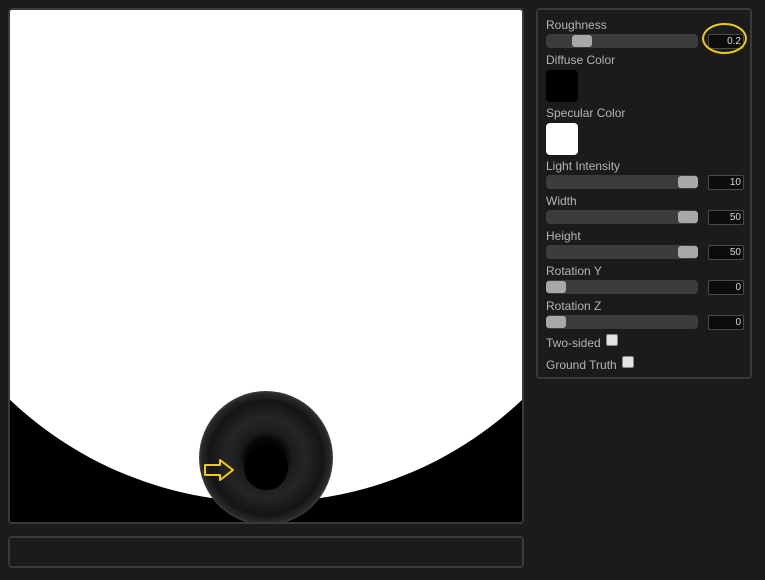 The width and height of the screenshot is (765, 580). What do you see at coordinates (726, 252) in the screenshot?
I see `height-input: 50` at bounding box center [726, 252].